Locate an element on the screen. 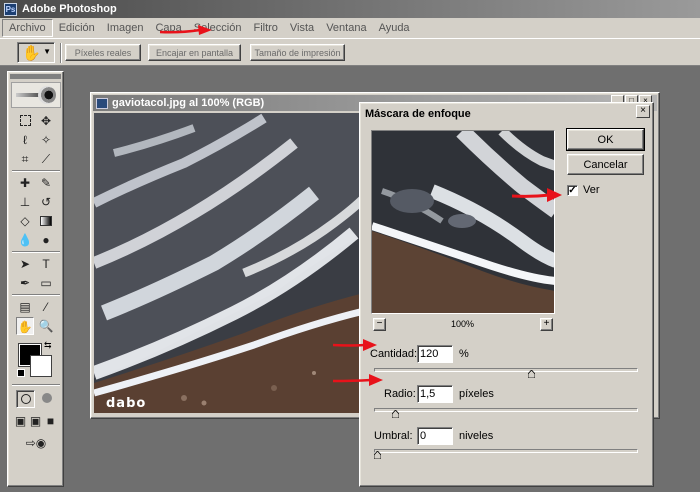 The height and width of the screenshot is (492, 700). screen-mode-full-icon: ■ is located at coordinates (50, 421).